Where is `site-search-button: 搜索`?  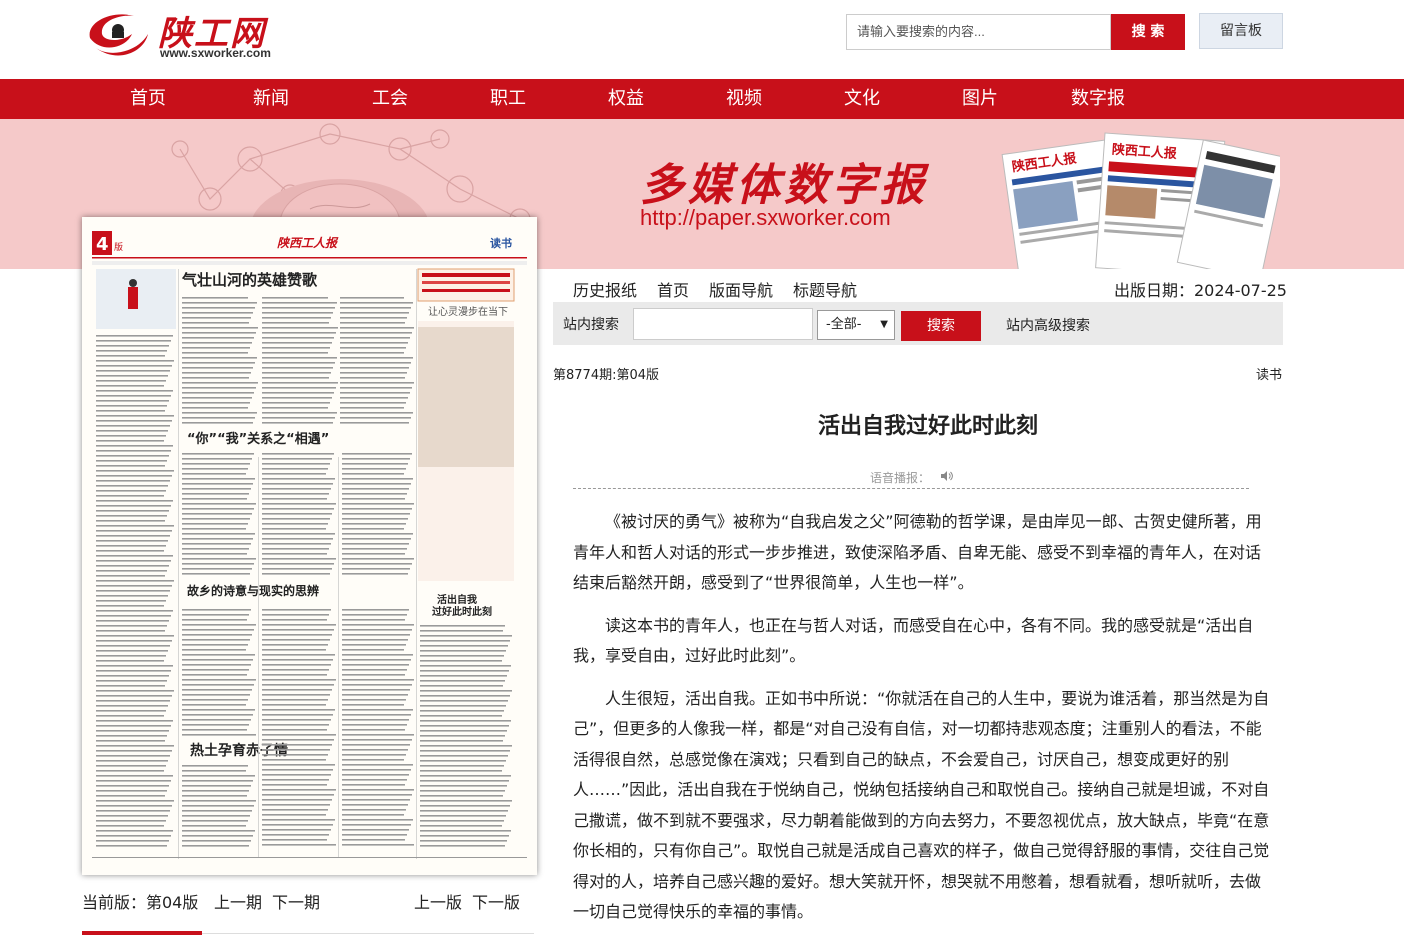 site-search-button: 搜索 is located at coordinates (941, 326).